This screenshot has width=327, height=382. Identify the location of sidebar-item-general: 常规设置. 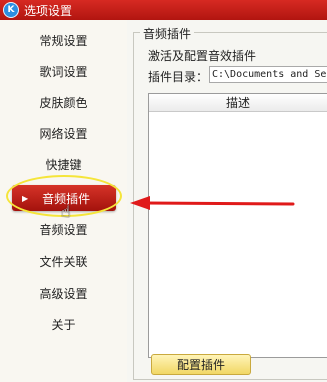
(63, 40).